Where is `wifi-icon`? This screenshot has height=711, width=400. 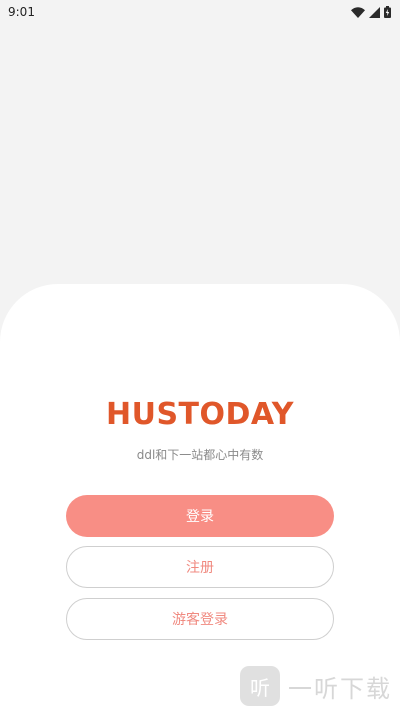
wifi-icon is located at coordinates (358, 12).